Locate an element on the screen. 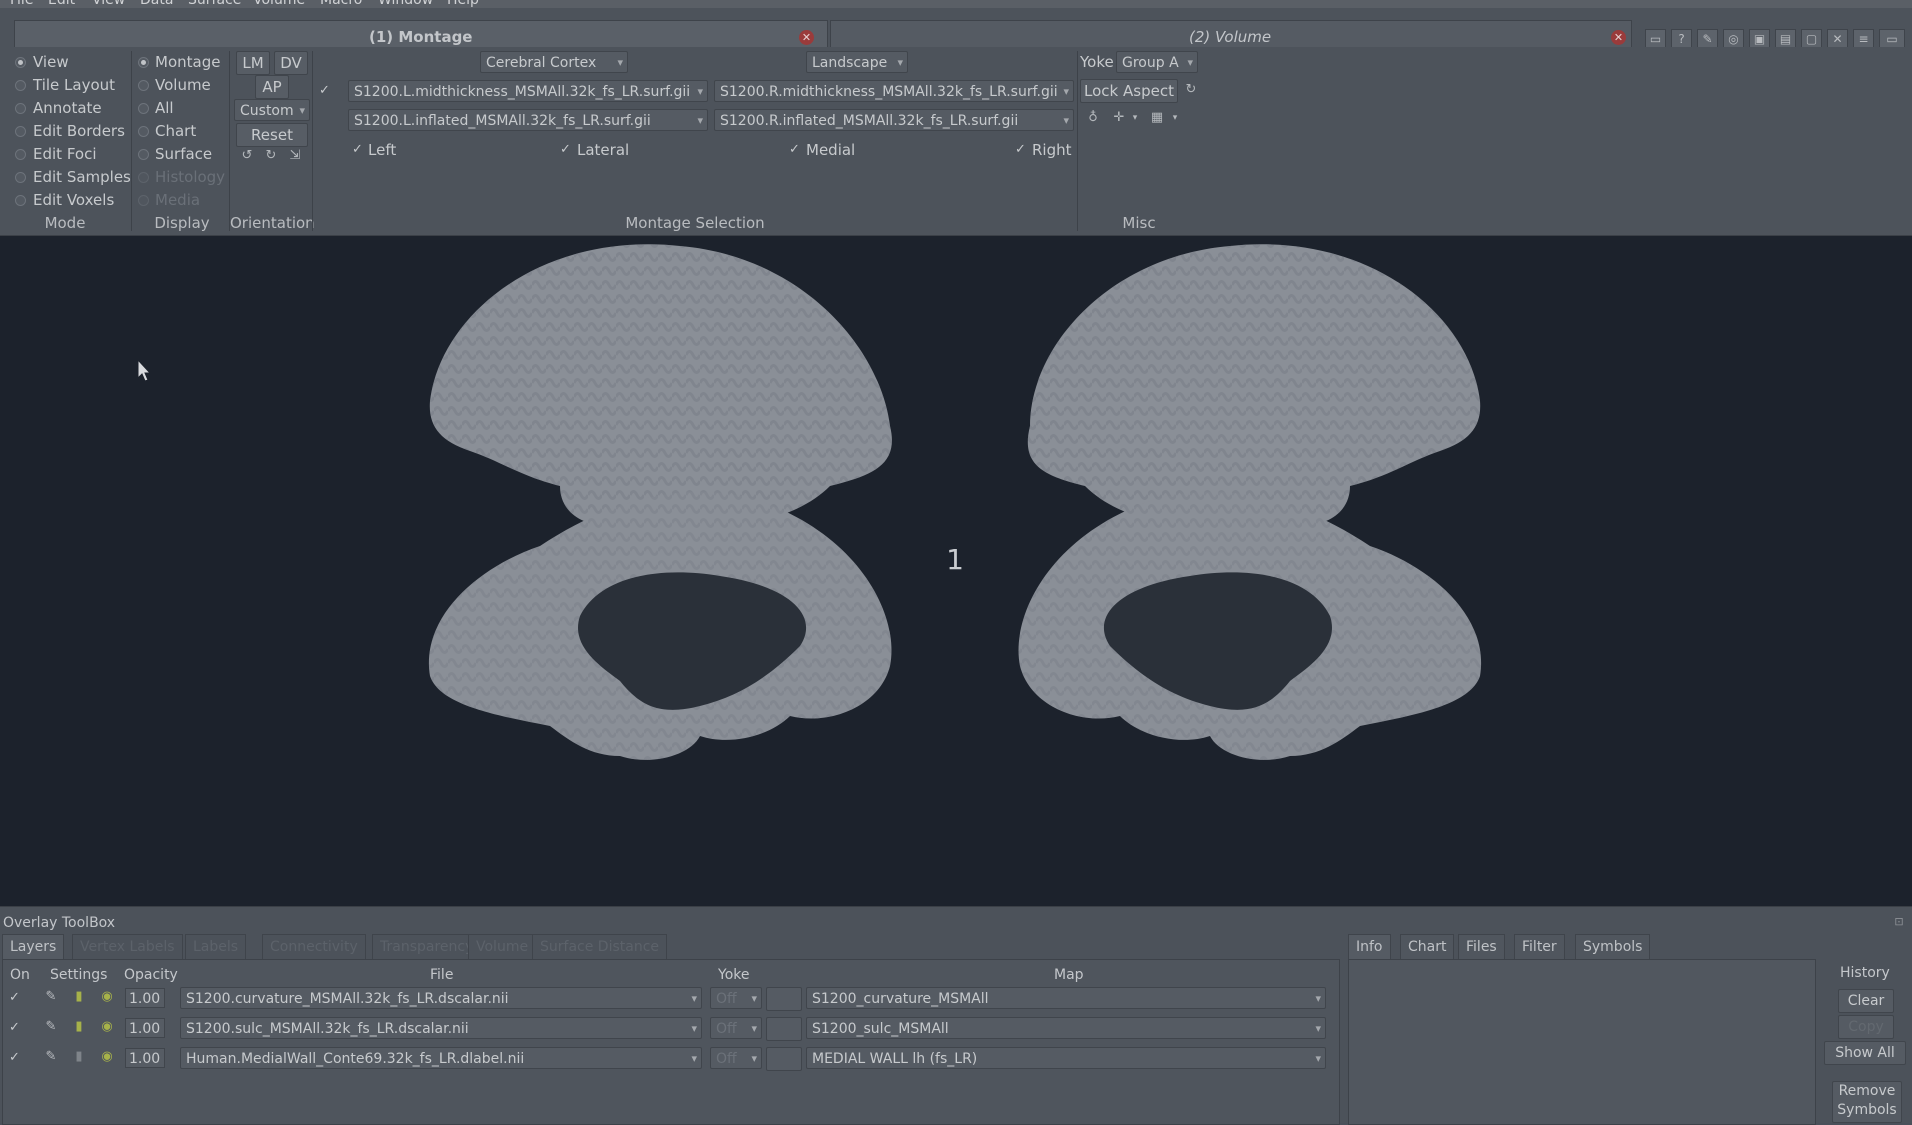  display-radio-media is located at coordinates (143, 200).